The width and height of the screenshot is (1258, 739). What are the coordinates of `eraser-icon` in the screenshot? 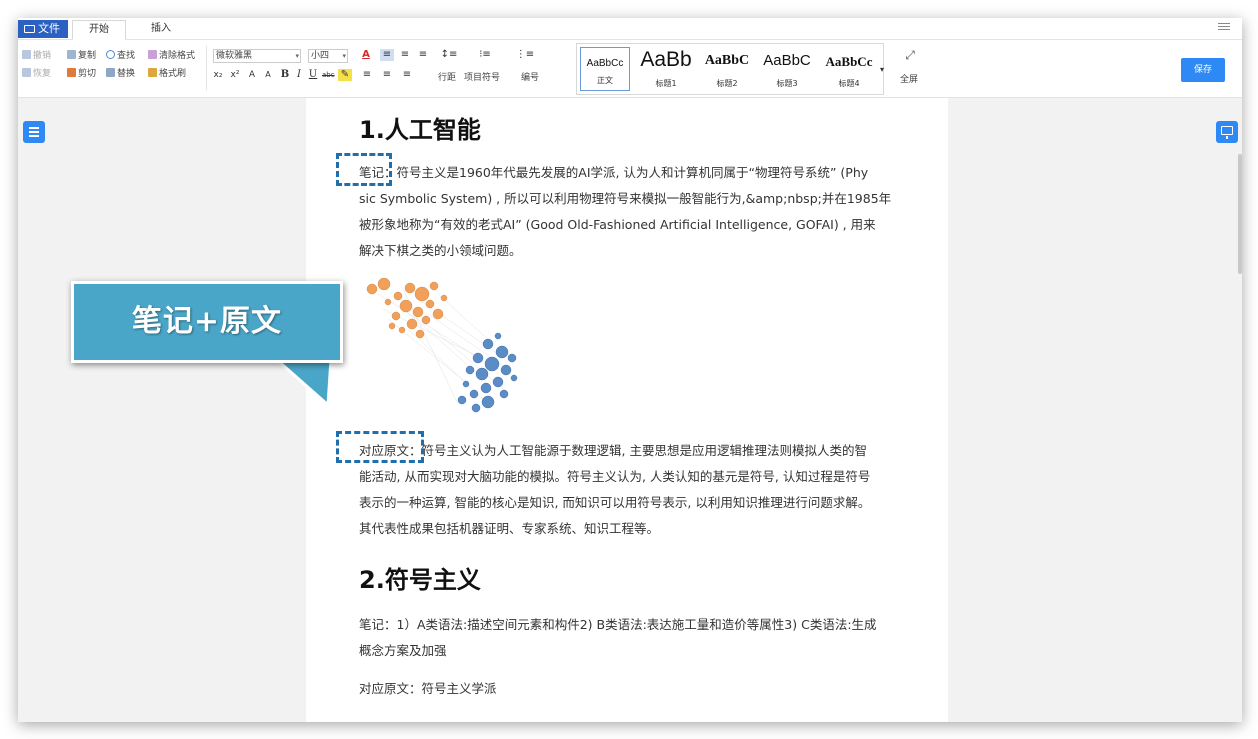 It's located at (152, 54).